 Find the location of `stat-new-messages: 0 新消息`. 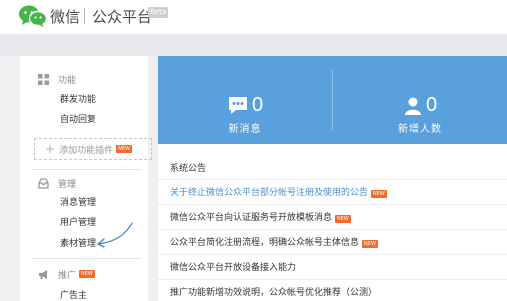

stat-new-messages: 0 新消息 is located at coordinates (245, 100).